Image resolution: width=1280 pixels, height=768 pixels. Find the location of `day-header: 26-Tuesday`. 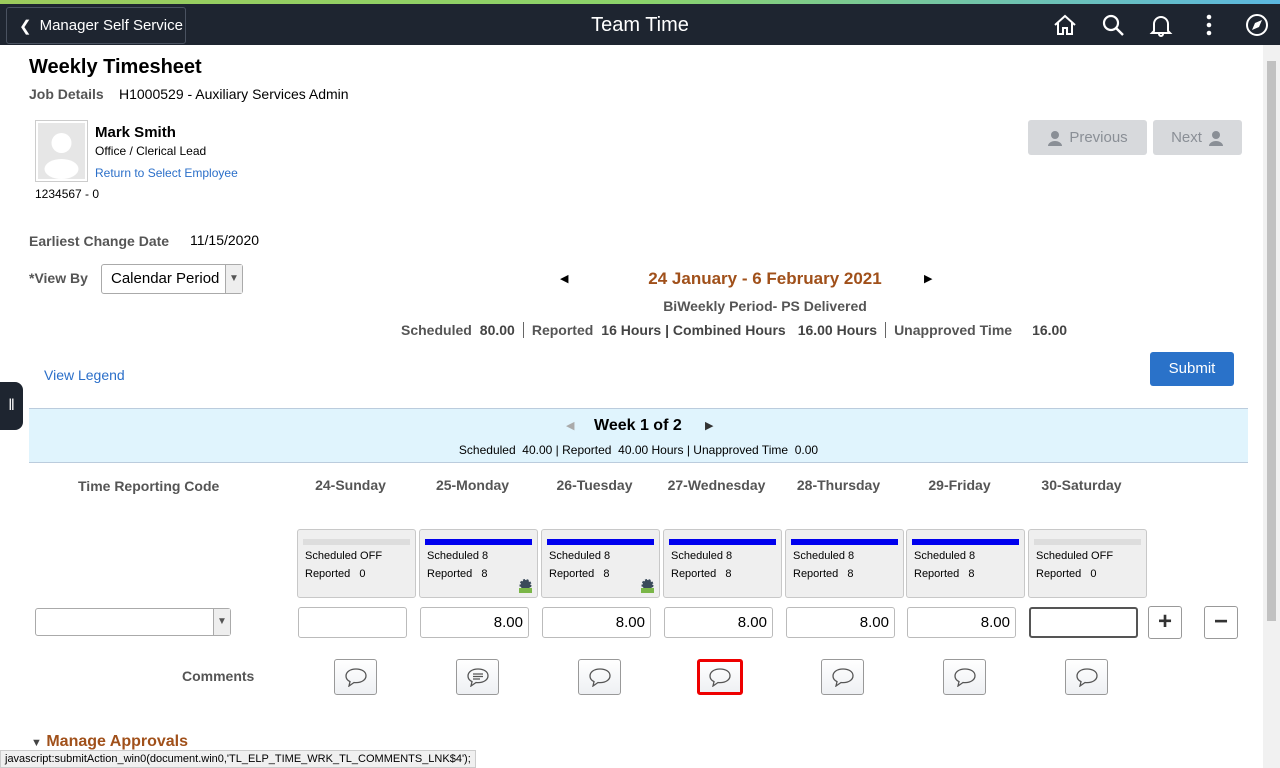

day-header: 26-Tuesday is located at coordinates (594, 485).